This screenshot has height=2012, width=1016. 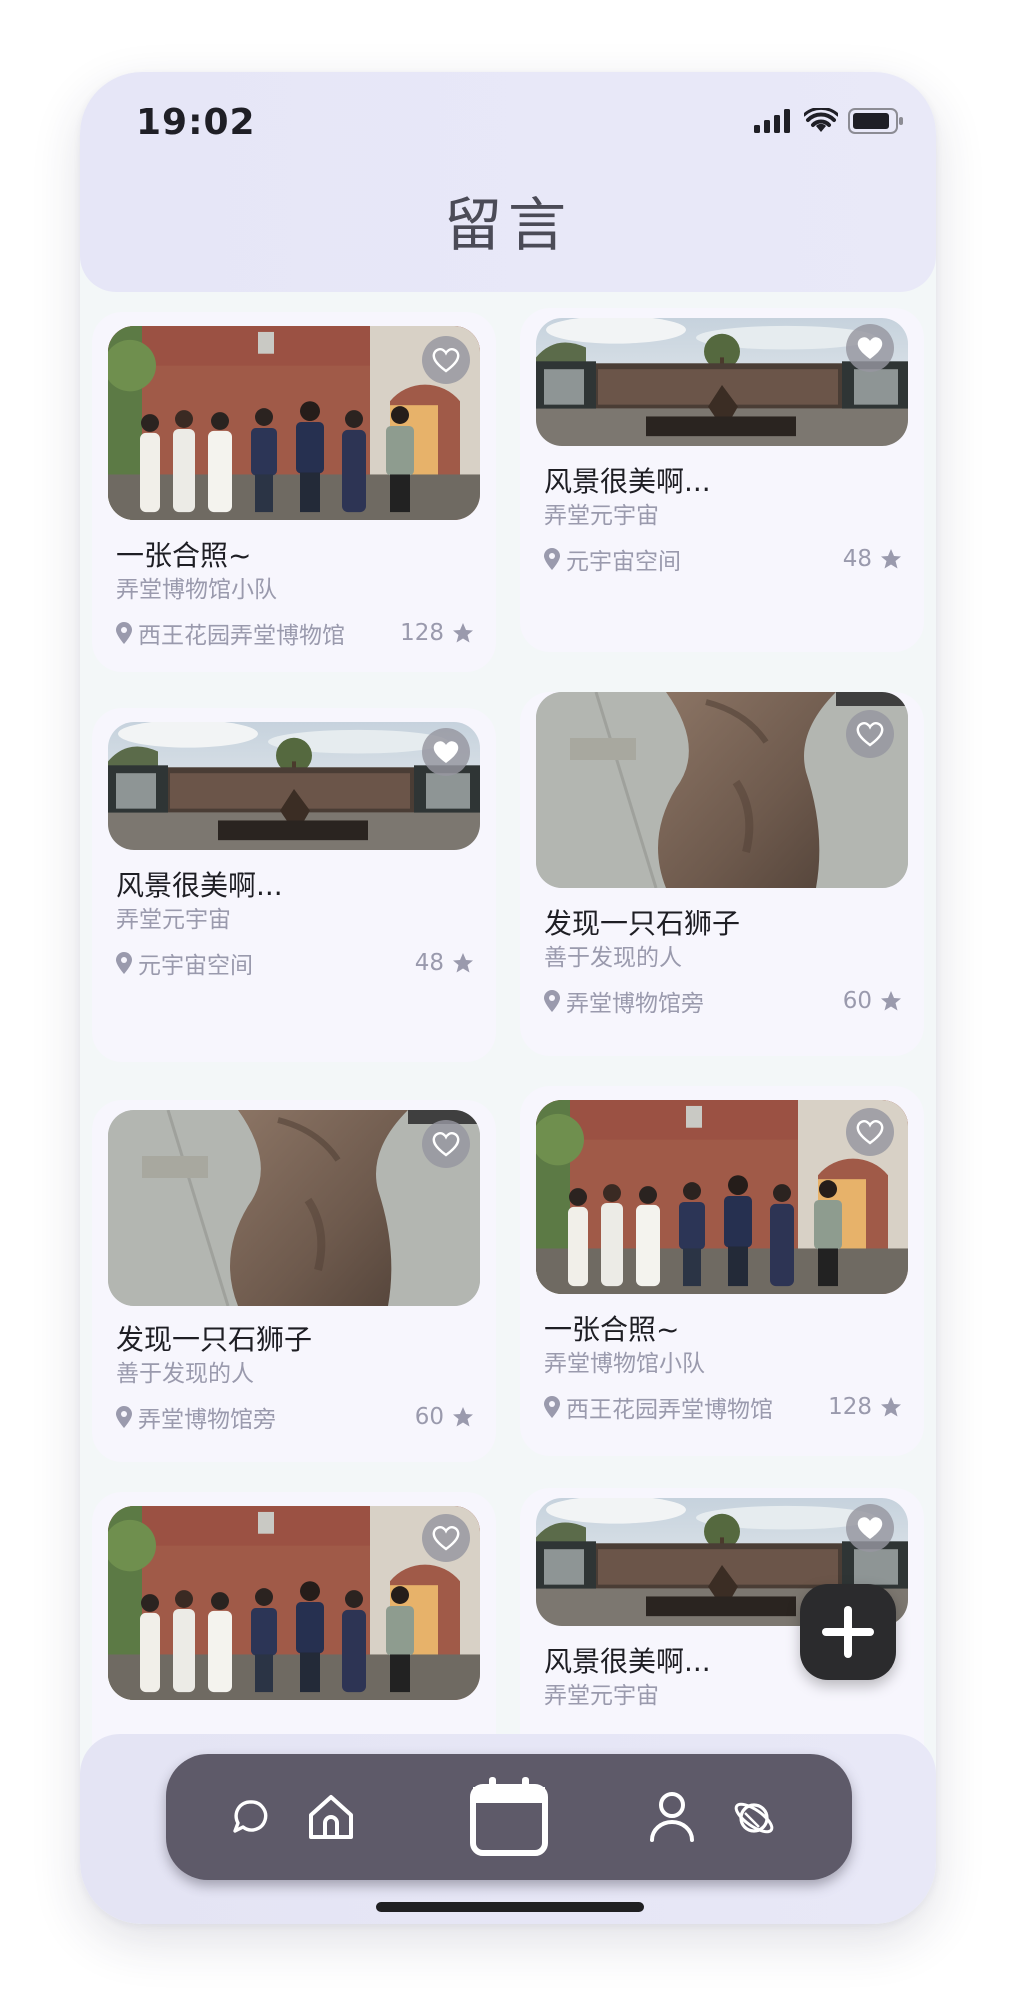 What do you see at coordinates (875, 121) in the screenshot?
I see `battery-icon` at bounding box center [875, 121].